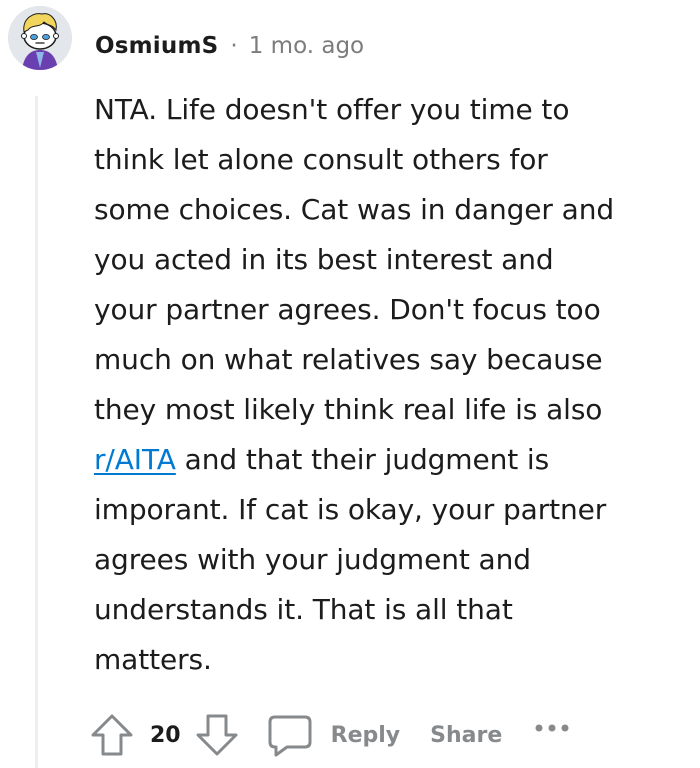  I want to click on comment-header: OsmiumS · 1 mo. ago, so click(229, 46).